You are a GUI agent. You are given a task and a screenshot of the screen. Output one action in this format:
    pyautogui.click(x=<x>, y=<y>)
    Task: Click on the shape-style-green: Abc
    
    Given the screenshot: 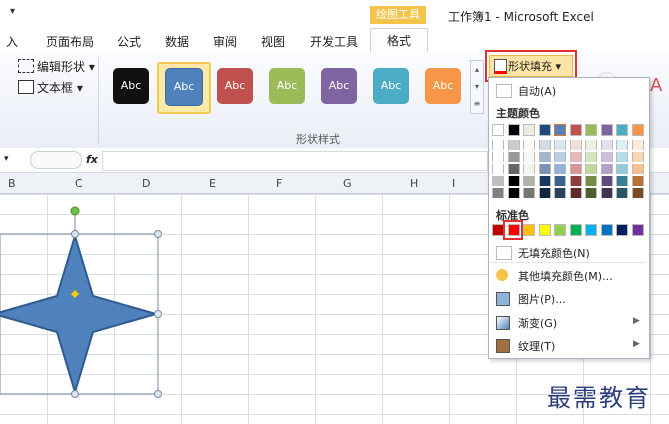 What is the action you would take?
    pyautogui.click(x=287, y=86)
    